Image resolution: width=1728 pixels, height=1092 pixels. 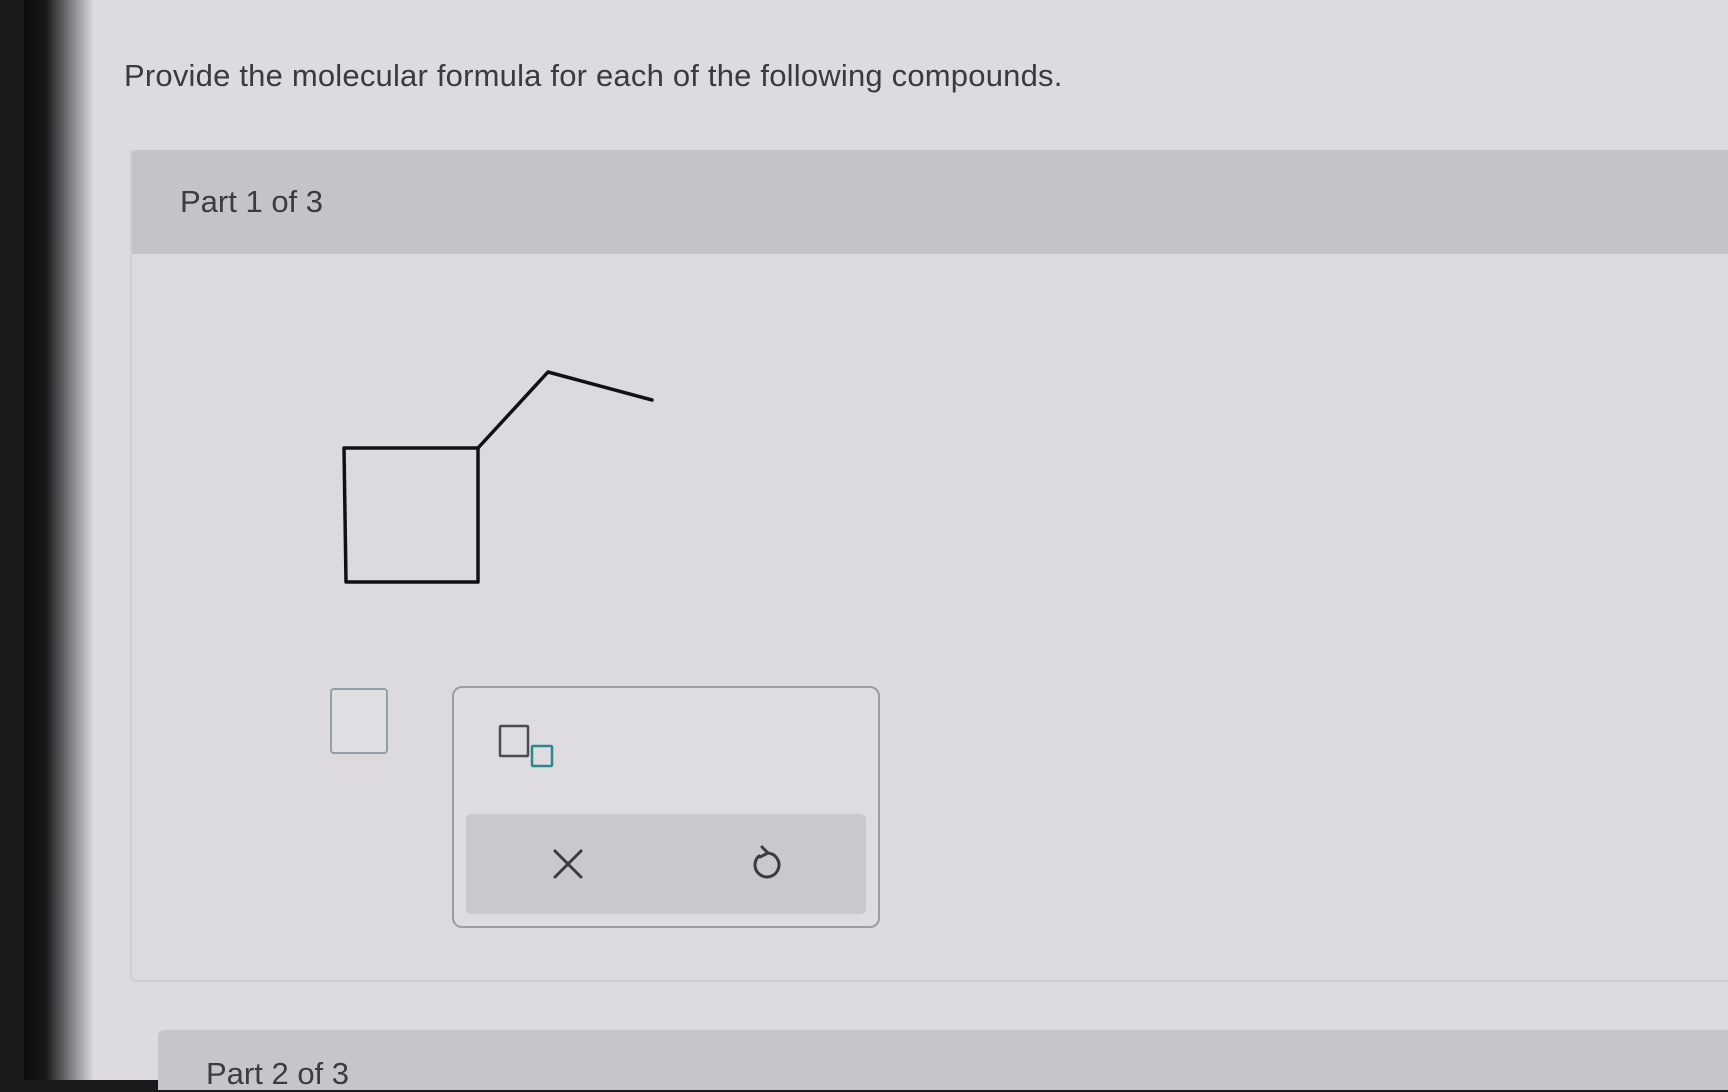 I want to click on ethylcyclobutane-structure, so click(x=498, y=477).